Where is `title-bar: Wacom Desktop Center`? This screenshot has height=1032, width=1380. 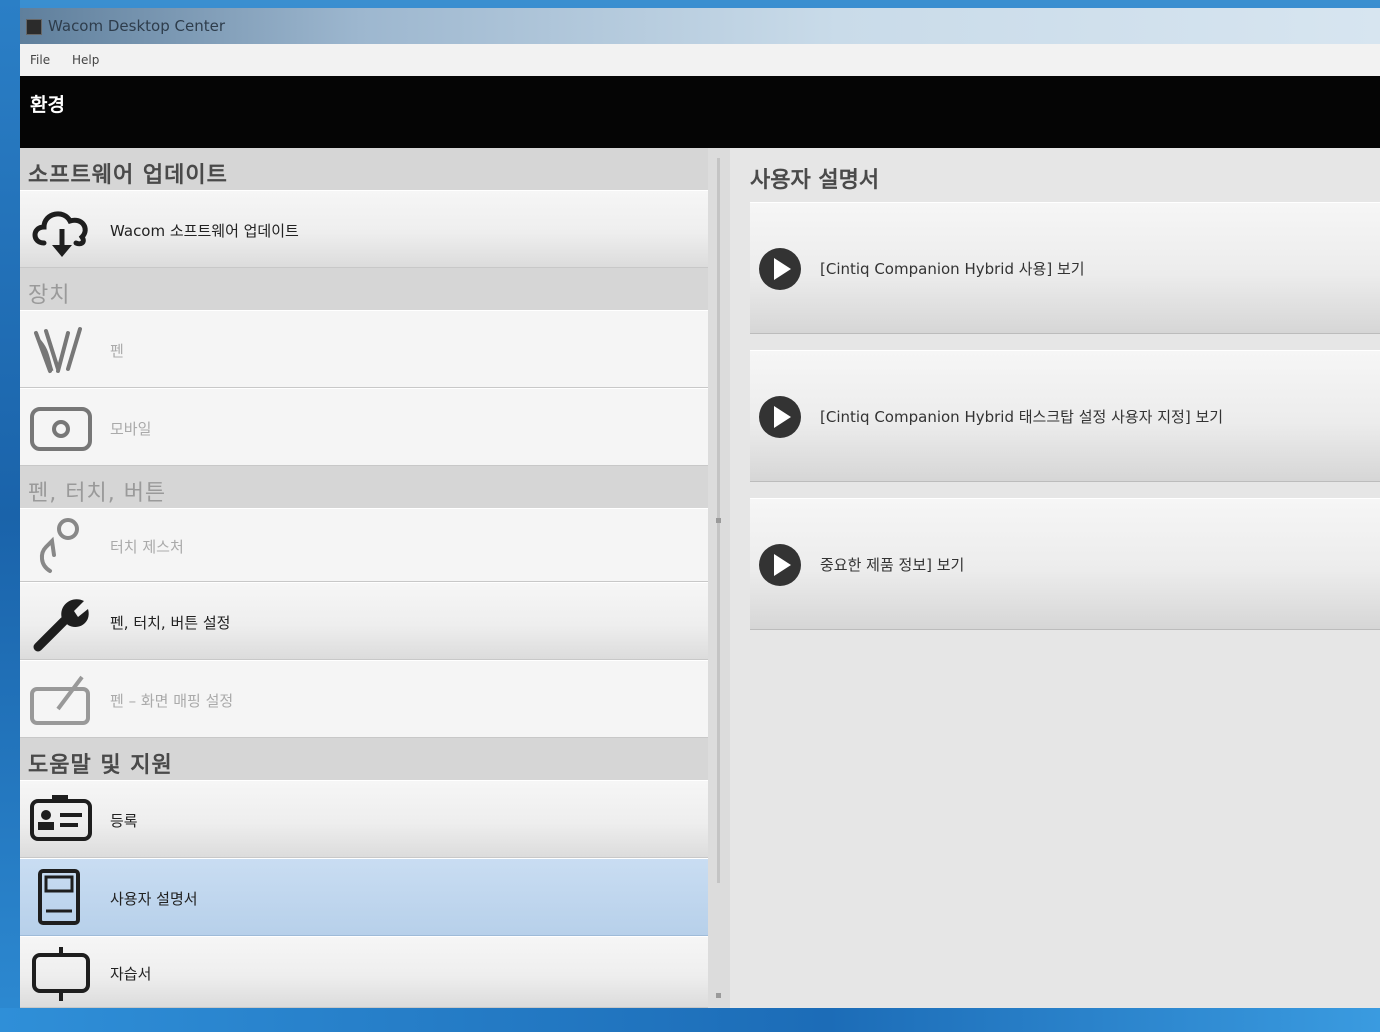 title-bar: Wacom Desktop Center is located at coordinates (700, 26).